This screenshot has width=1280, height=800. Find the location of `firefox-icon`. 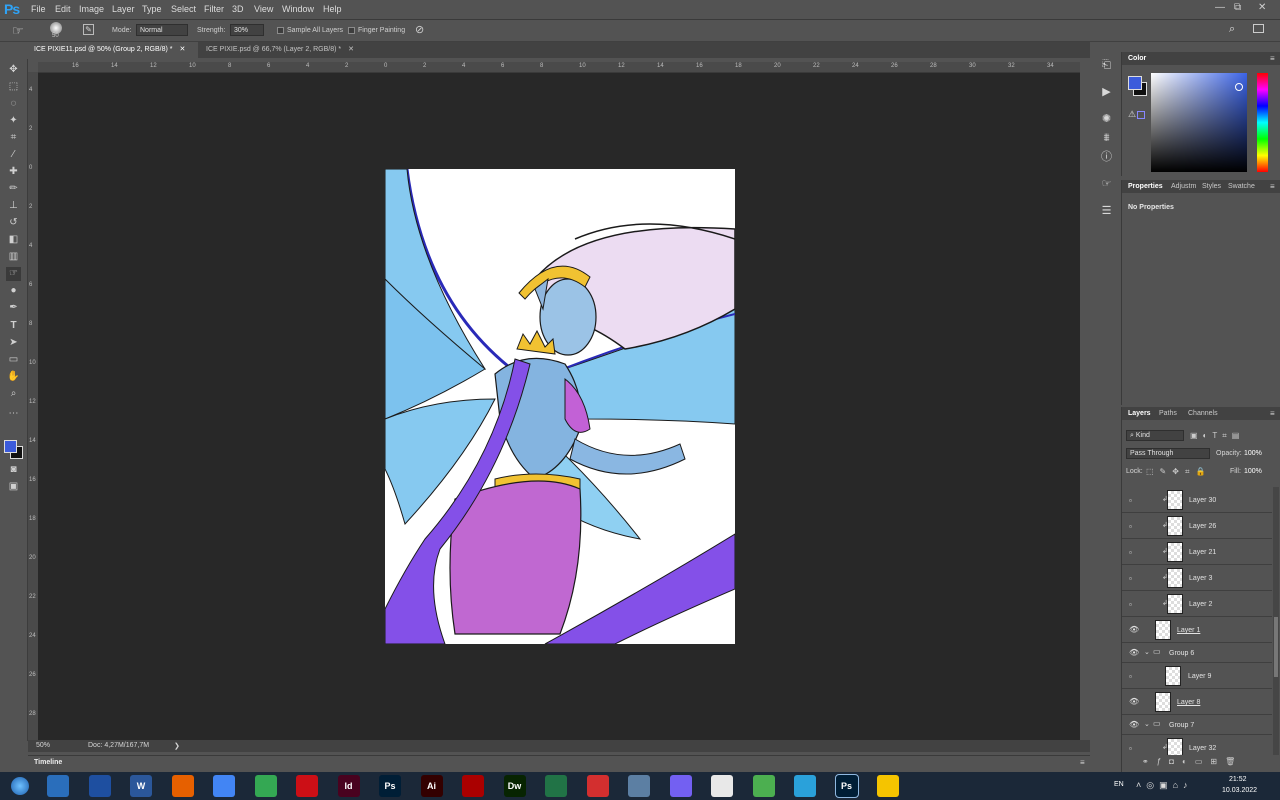

firefox-icon is located at coordinates (182, 786).